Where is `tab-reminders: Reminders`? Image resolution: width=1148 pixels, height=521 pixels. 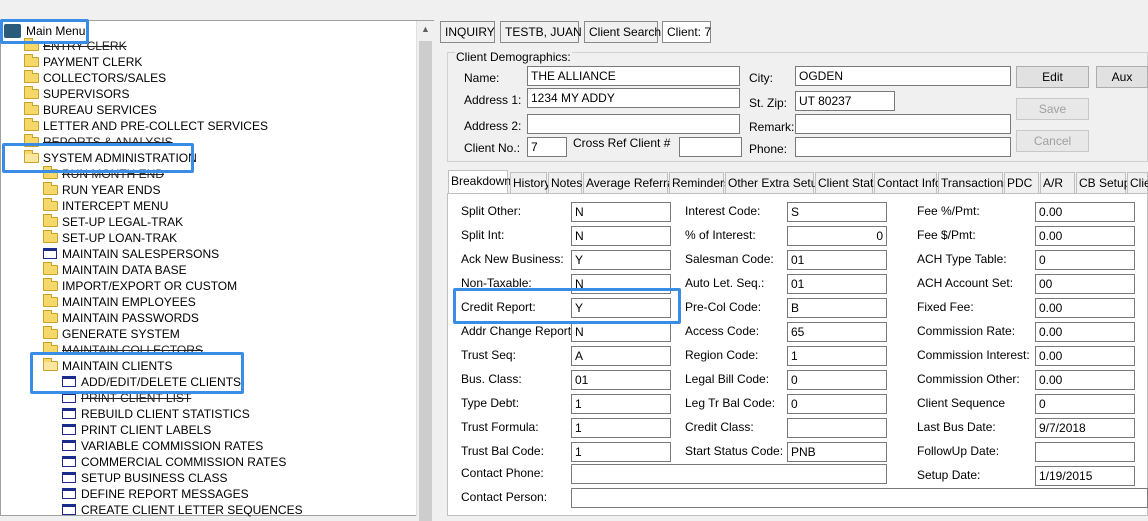
tab-reminders: Reminders is located at coordinates (699, 182).